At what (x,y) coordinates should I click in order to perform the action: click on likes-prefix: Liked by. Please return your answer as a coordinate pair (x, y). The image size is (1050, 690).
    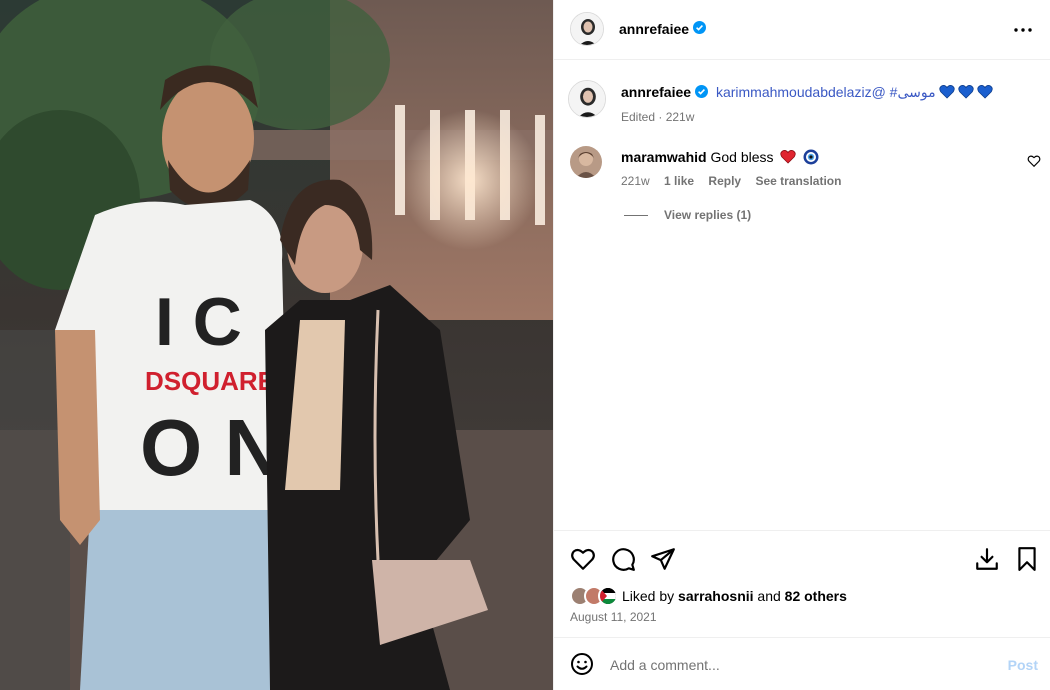
    Looking at the image, I should click on (648, 596).